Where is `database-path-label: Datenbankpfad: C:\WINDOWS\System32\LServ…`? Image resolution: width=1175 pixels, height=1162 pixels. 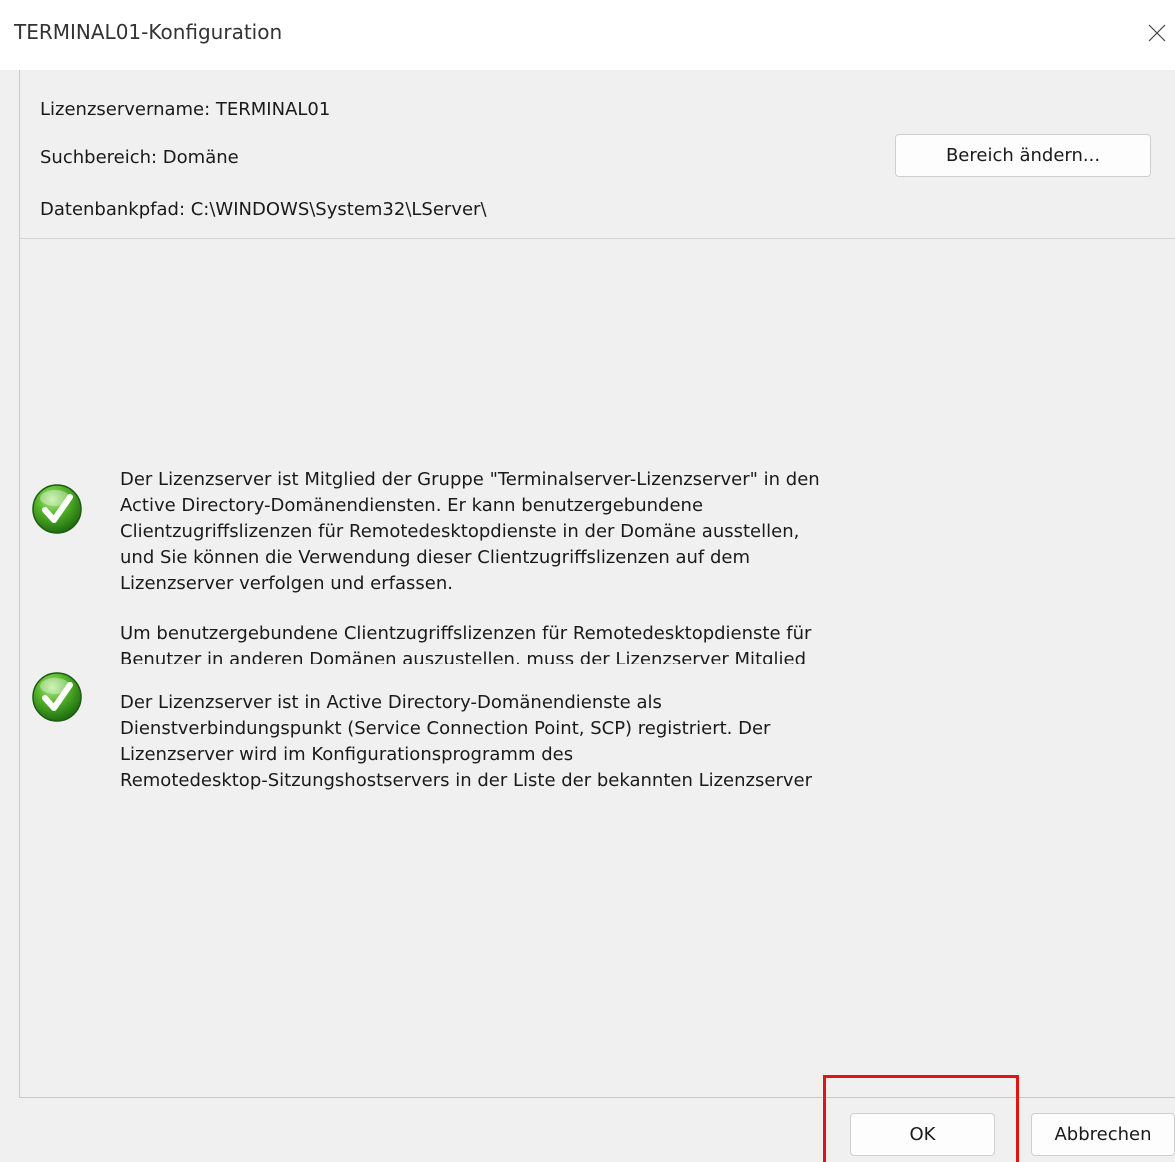
database-path-label: Datenbankpfad: C:\WINDOWS\System32\LServ… is located at coordinates (263, 209).